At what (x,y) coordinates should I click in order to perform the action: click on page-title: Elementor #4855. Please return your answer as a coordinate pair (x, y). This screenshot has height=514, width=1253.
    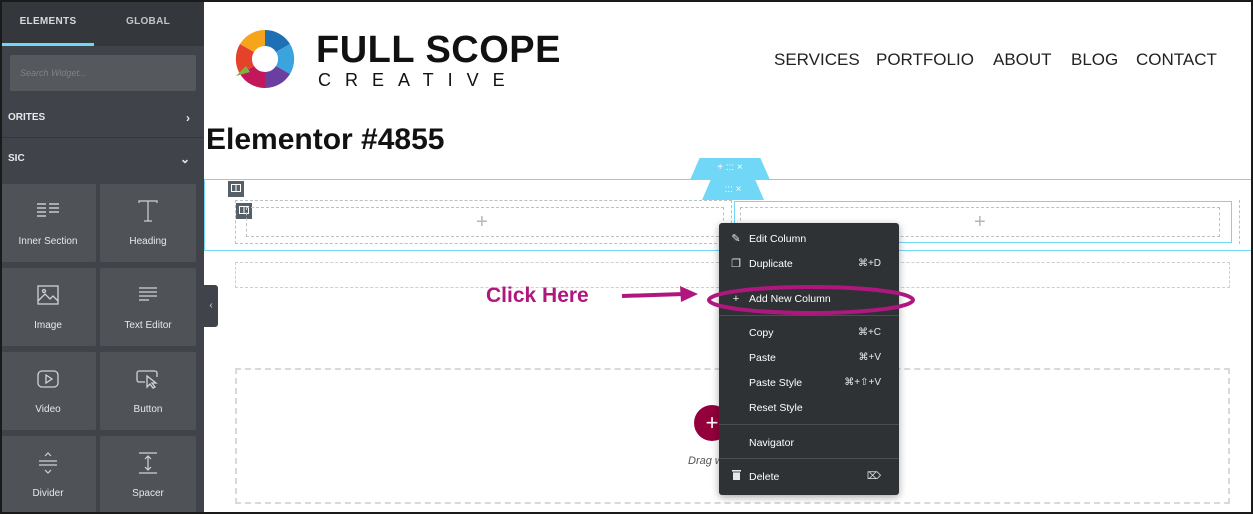
    Looking at the image, I should click on (325, 139).